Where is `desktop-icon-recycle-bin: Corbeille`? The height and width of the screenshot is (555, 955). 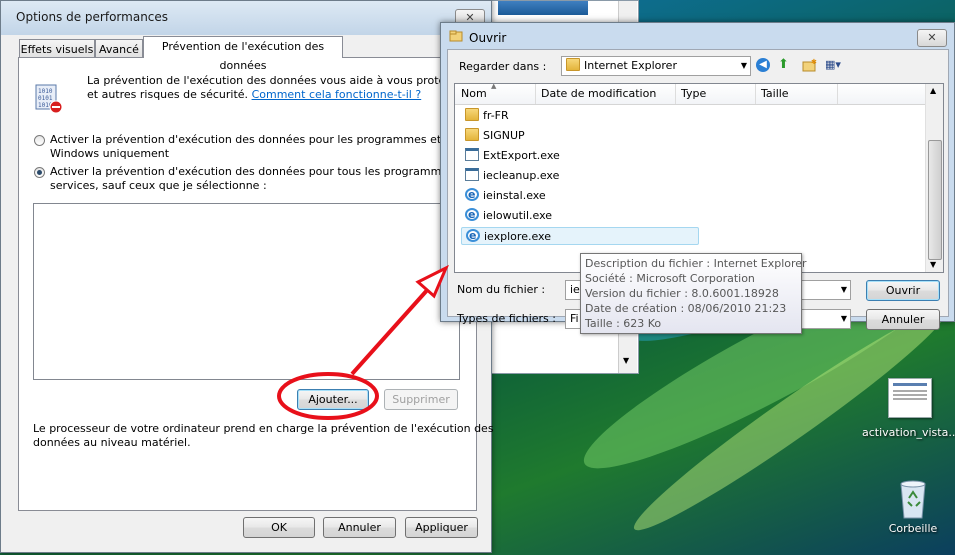
desktop-icon-recycle-bin: Corbeille is located at coordinates (913, 506).